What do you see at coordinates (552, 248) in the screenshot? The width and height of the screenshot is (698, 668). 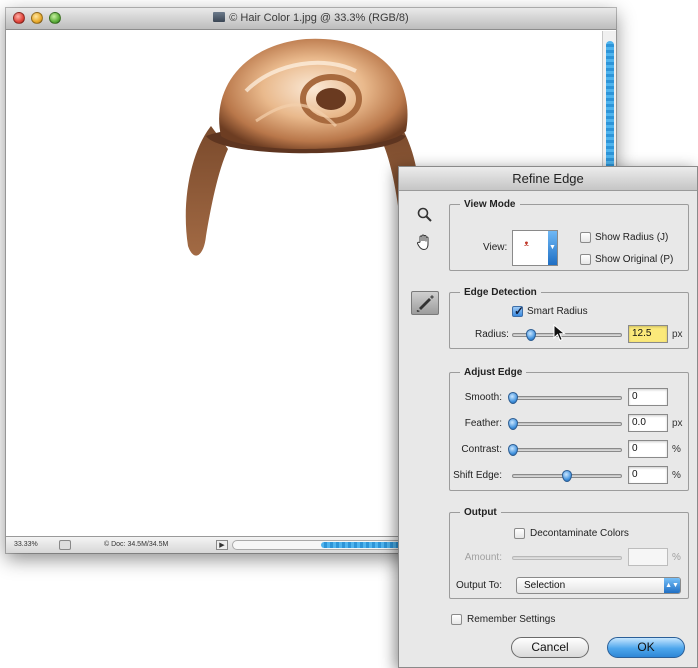 I see `chevron-down-icon: ▼` at bounding box center [552, 248].